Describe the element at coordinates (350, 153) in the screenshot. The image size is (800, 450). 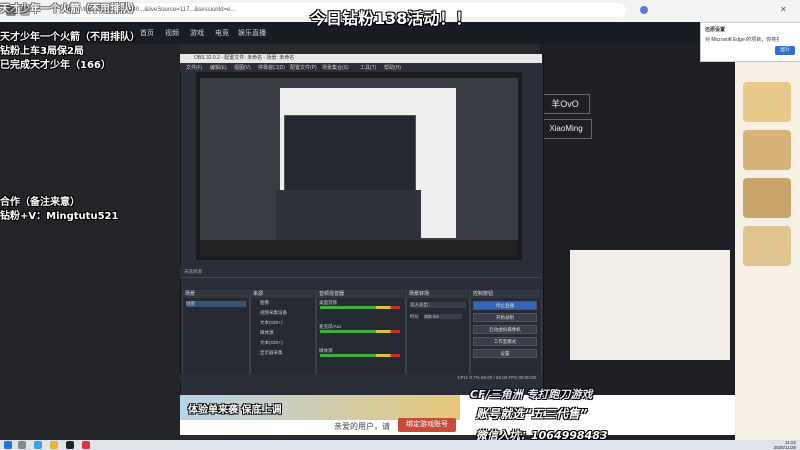
I see `nested-obs-preview` at that location.